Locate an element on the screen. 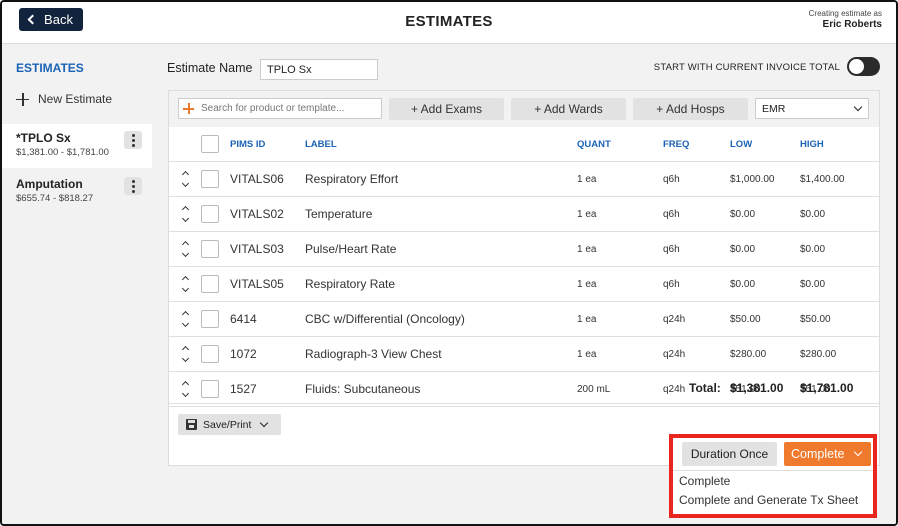  cell-label: Respiratory Effort is located at coordinates (352, 179).